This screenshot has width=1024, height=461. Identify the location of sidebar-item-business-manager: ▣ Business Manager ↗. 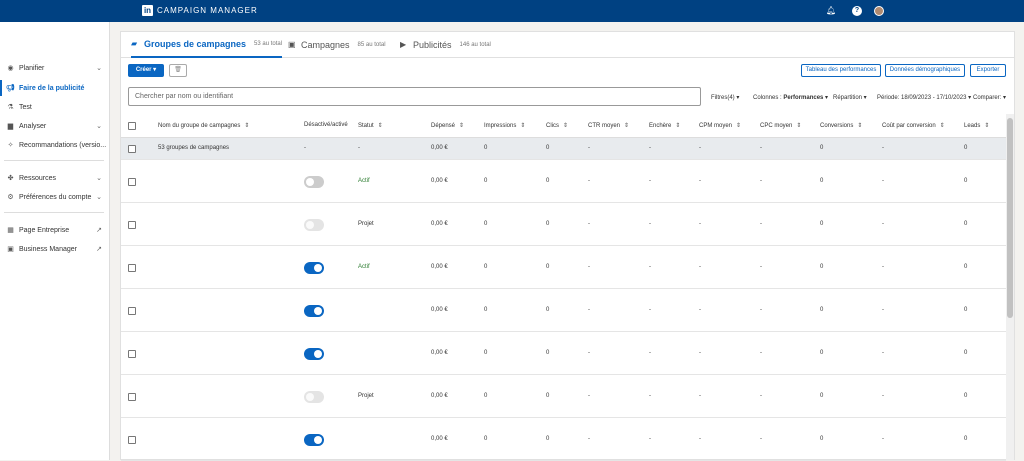
(55, 249).